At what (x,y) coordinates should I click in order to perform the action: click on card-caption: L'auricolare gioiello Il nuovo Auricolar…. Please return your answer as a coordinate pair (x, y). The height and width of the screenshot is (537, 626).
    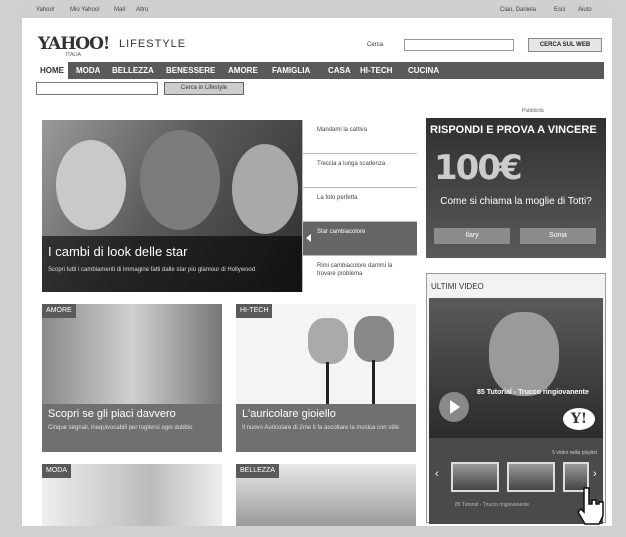
    Looking at the image, I should click on (326, 428).